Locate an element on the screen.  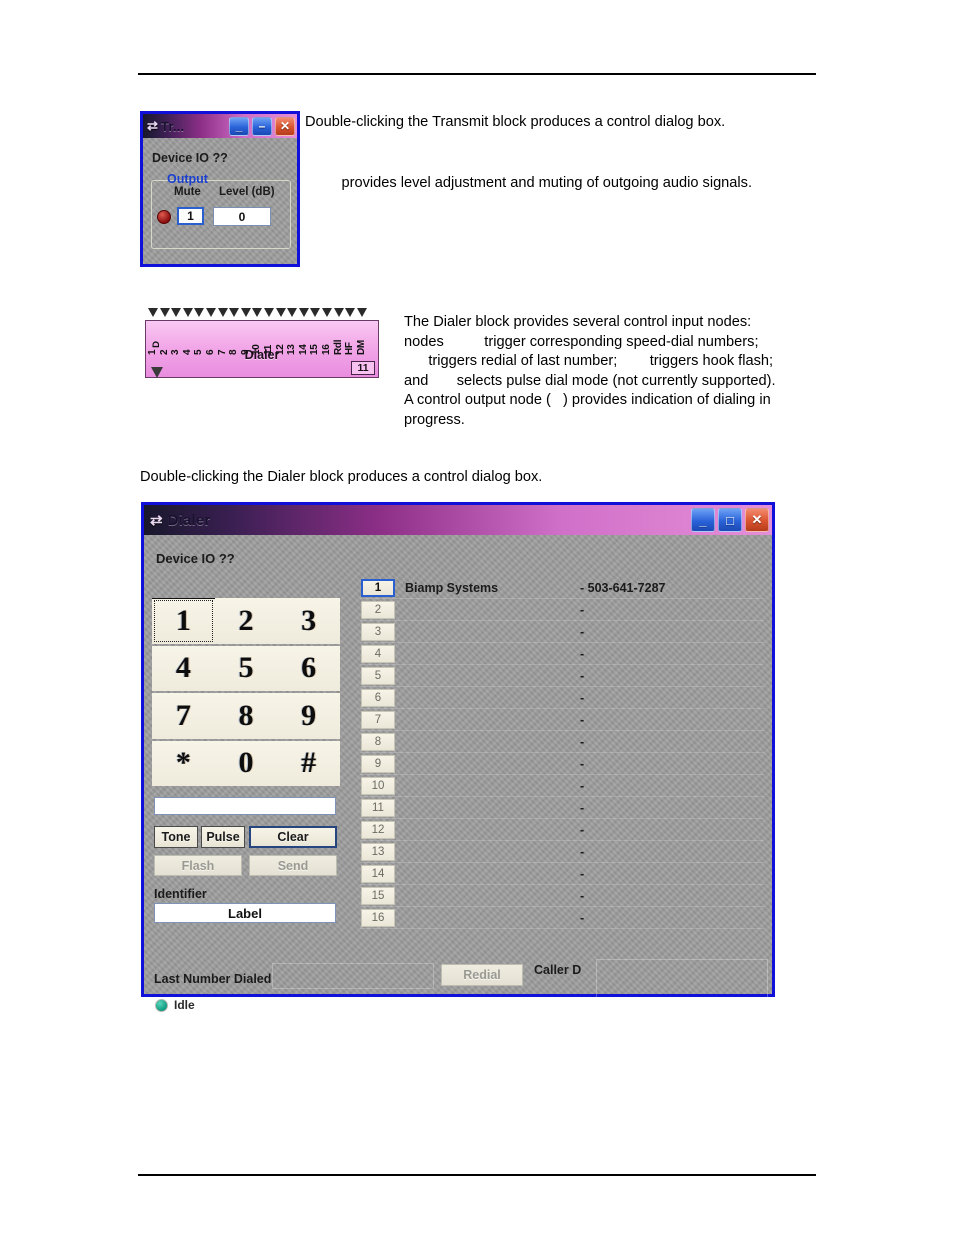
speed-dial-row: 4- is located at coordinates (562, 654).